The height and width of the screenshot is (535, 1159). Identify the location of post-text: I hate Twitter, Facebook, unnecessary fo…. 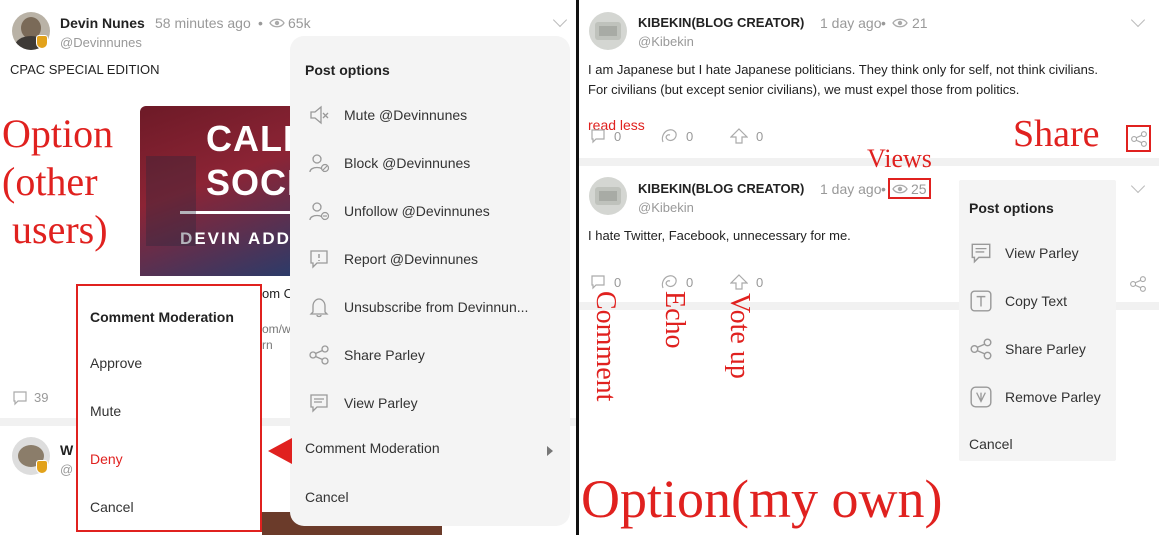
(719, 235).